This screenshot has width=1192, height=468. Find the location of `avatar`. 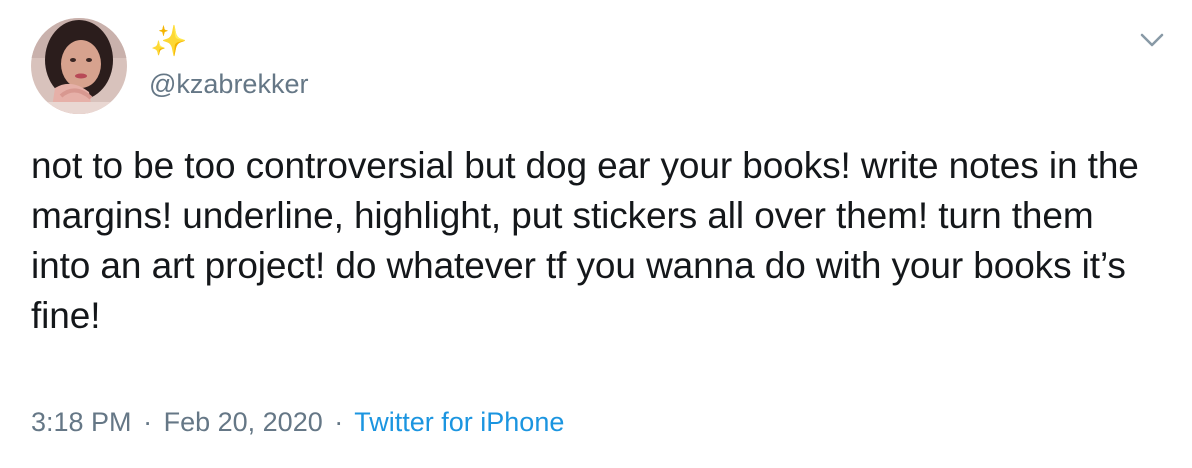

avatar is located at coordinates (79, 66).